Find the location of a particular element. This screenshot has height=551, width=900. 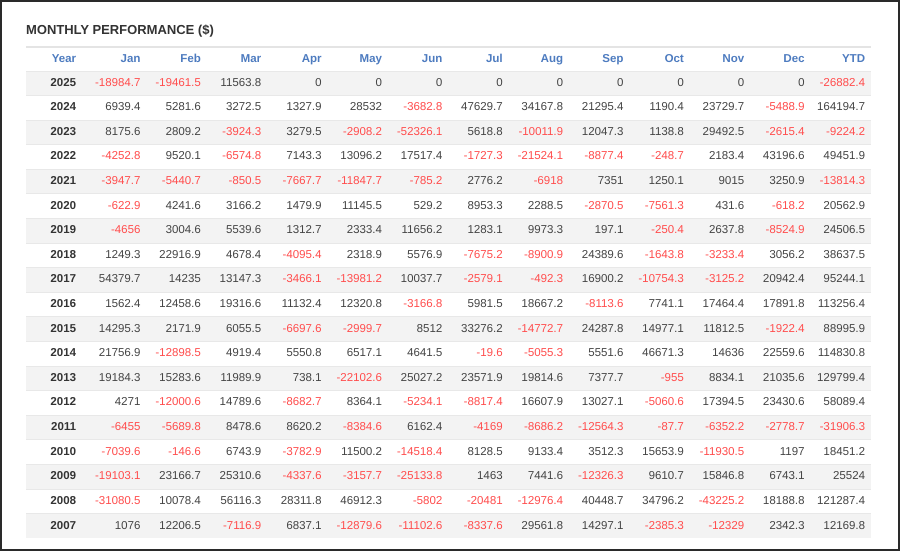

value-cell: -8113.6 is located at coordinates (604, 304).